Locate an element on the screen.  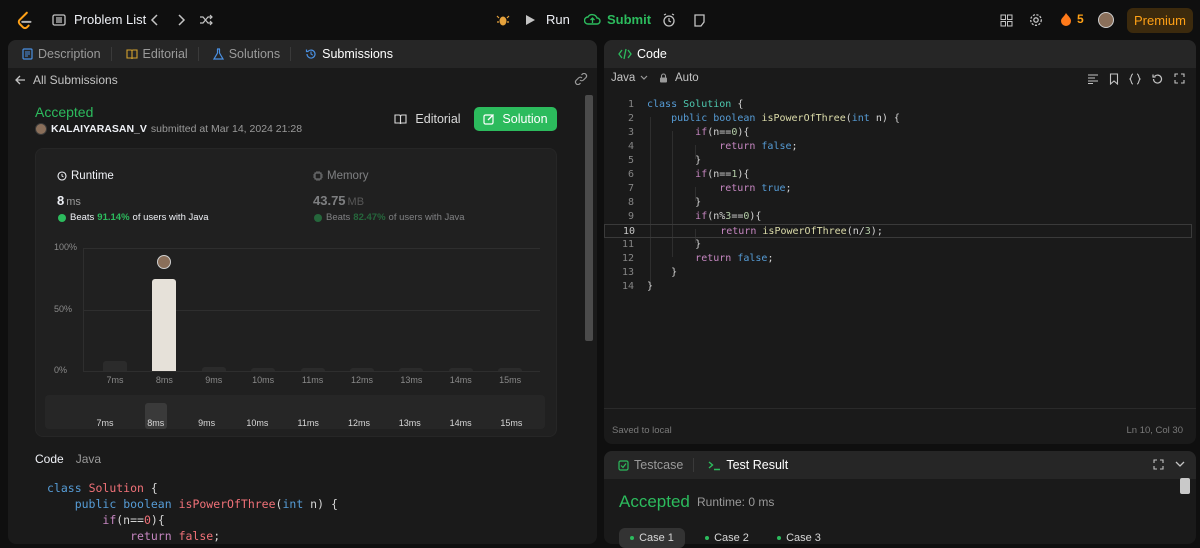
memory-tab: Memory is located at coordinates (341, 176).